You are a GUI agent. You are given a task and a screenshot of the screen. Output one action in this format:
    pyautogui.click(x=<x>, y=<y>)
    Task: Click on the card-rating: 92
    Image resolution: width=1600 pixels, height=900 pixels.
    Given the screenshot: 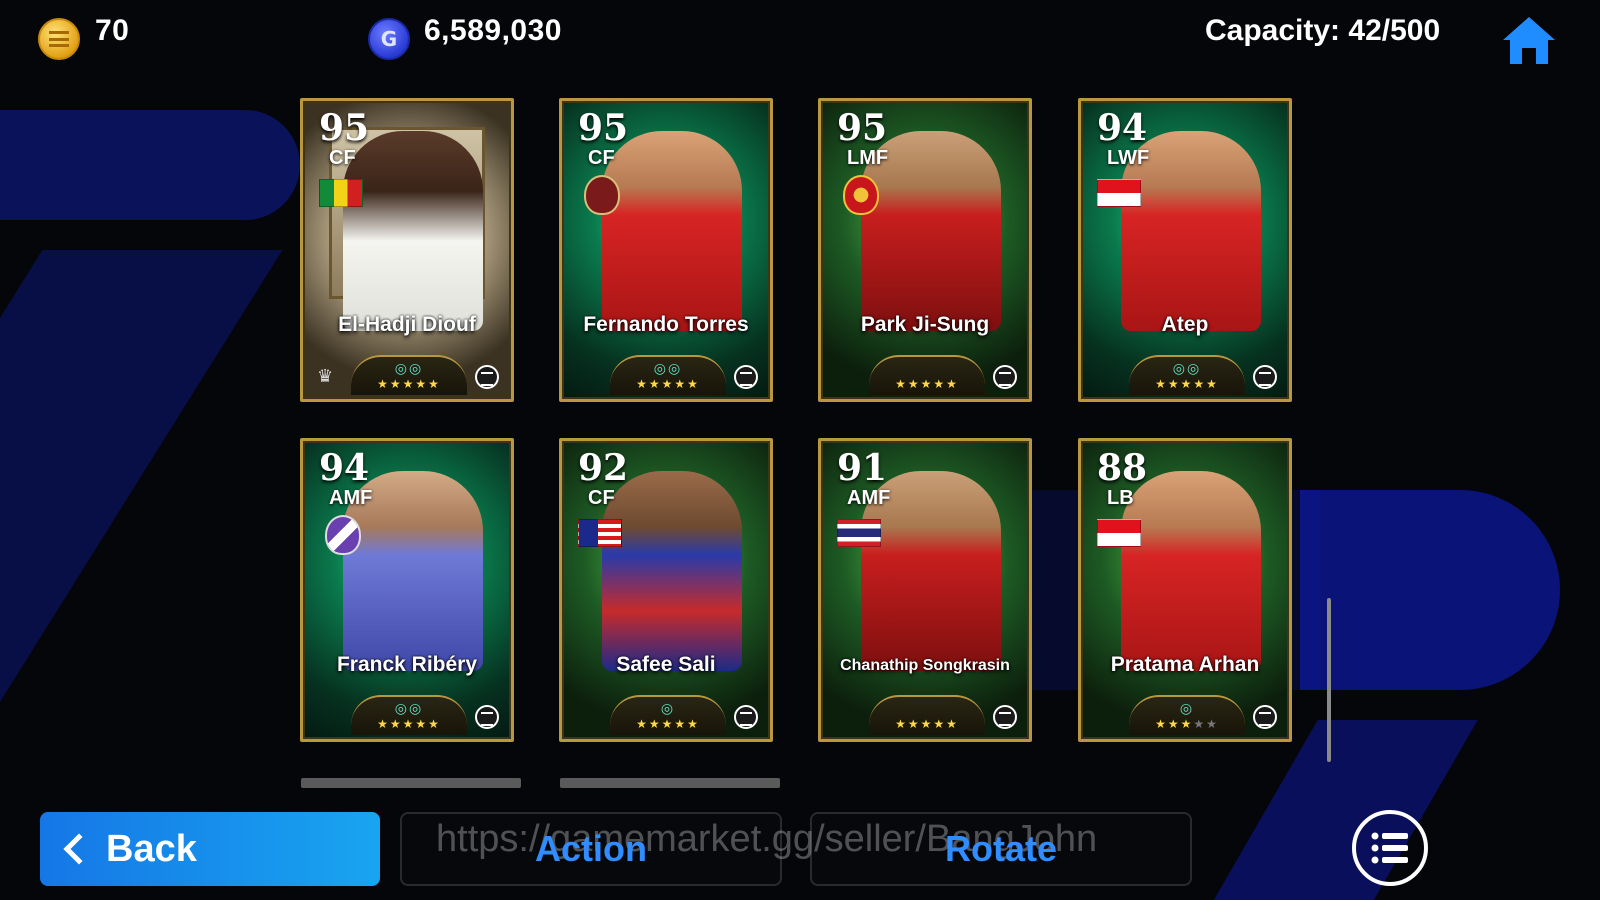 What is the action you would take?
    pyautogui.click(x=603, y=468)
    